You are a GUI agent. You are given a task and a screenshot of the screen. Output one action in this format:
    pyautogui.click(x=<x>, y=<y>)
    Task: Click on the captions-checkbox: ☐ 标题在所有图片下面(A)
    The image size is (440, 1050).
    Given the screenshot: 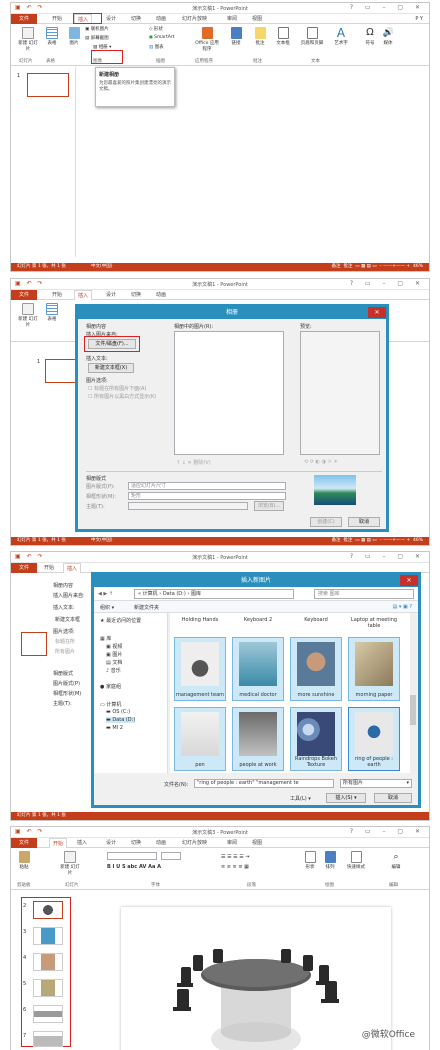 What is the action you would take?
    pyautogui.click(x=117, y=388)
    